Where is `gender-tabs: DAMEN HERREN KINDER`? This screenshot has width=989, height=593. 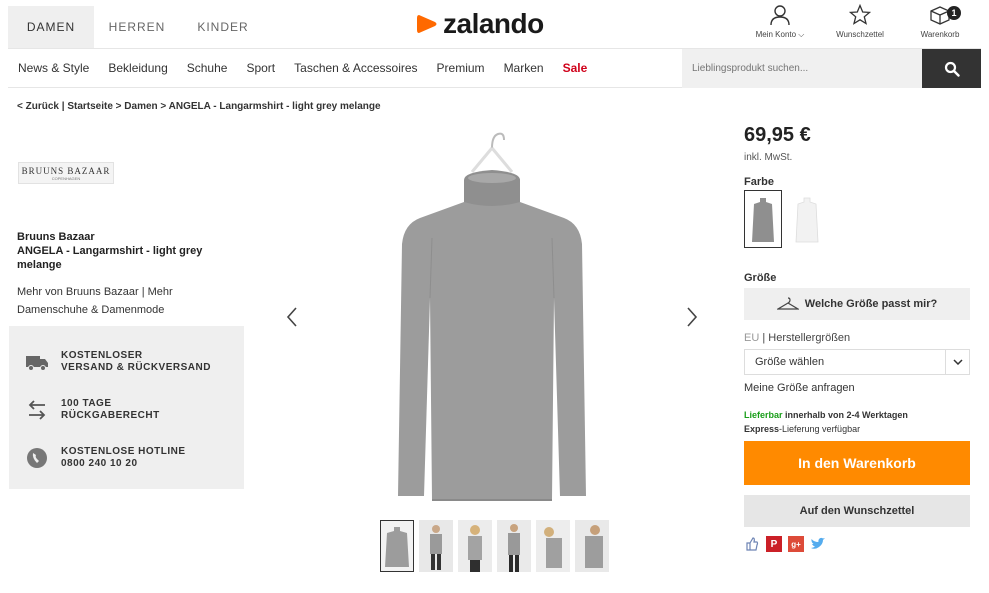 gender-tabs: DAMEN HERREN KINDER is located at coordinates (137, 27).